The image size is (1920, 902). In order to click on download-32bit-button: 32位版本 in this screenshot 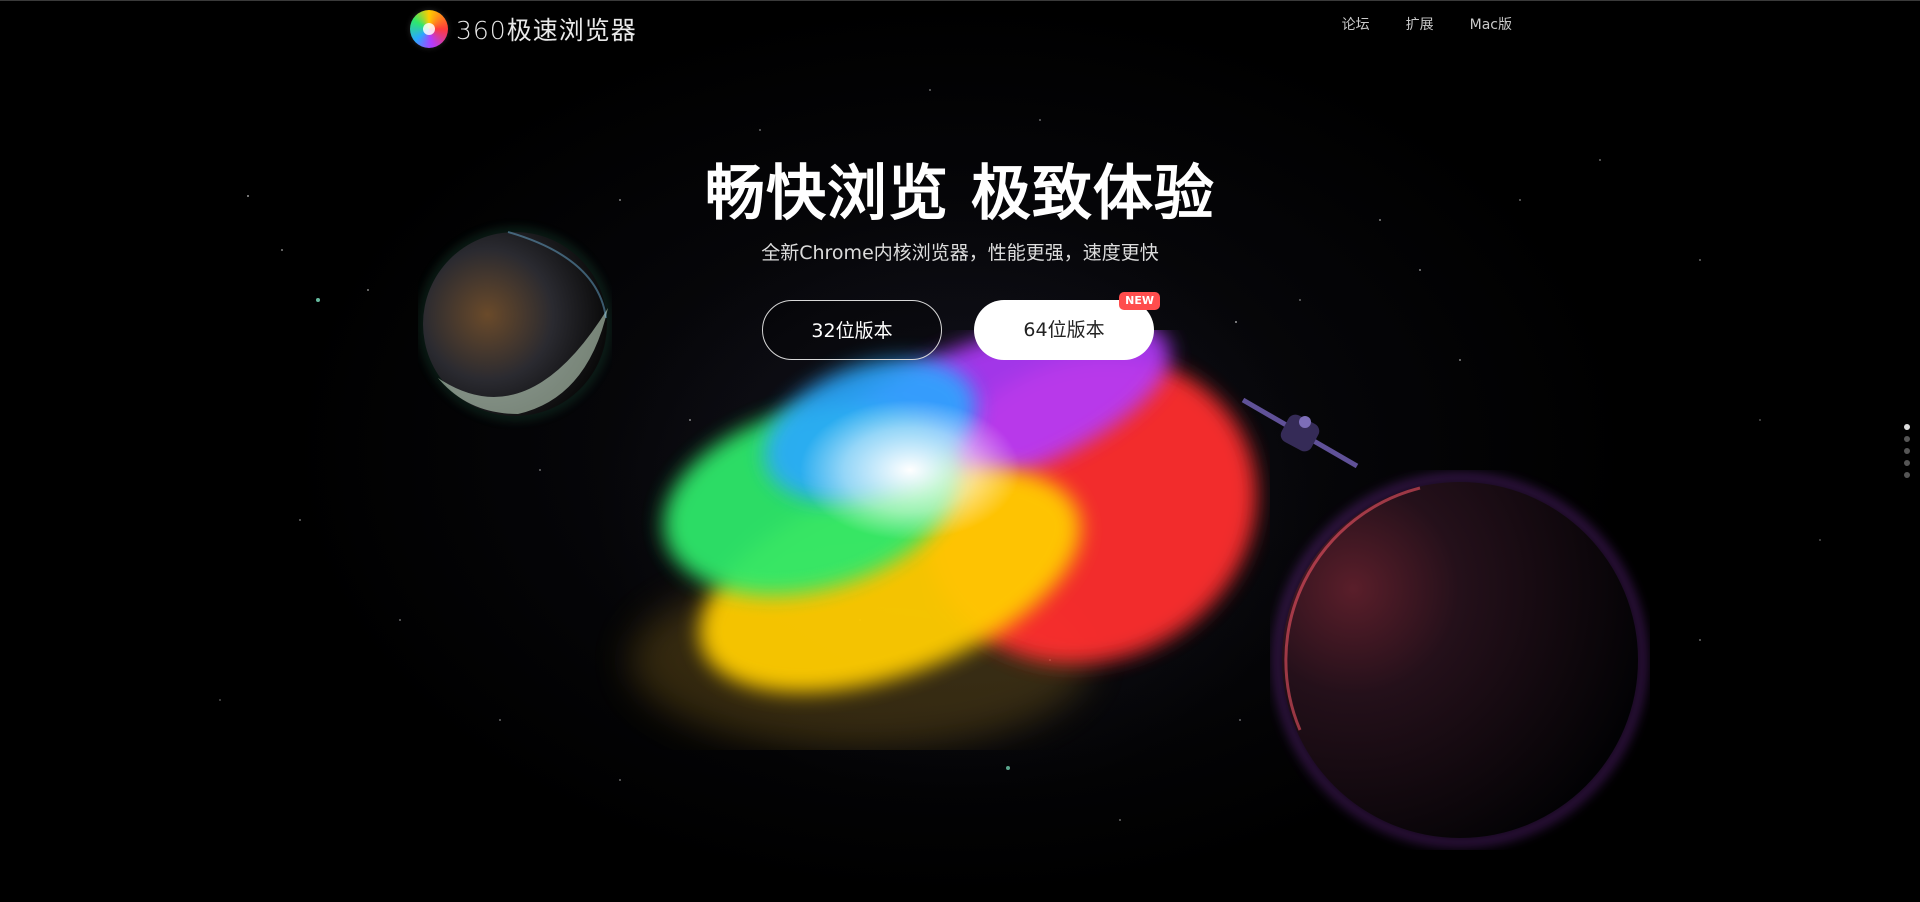, I will do `click(852, 330)`.